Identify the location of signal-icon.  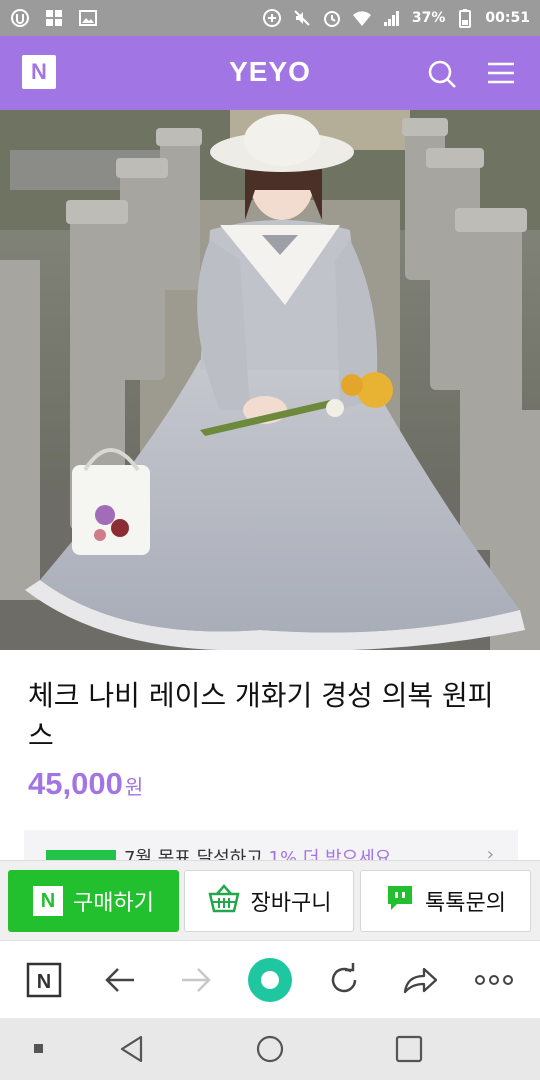
(392, 18).